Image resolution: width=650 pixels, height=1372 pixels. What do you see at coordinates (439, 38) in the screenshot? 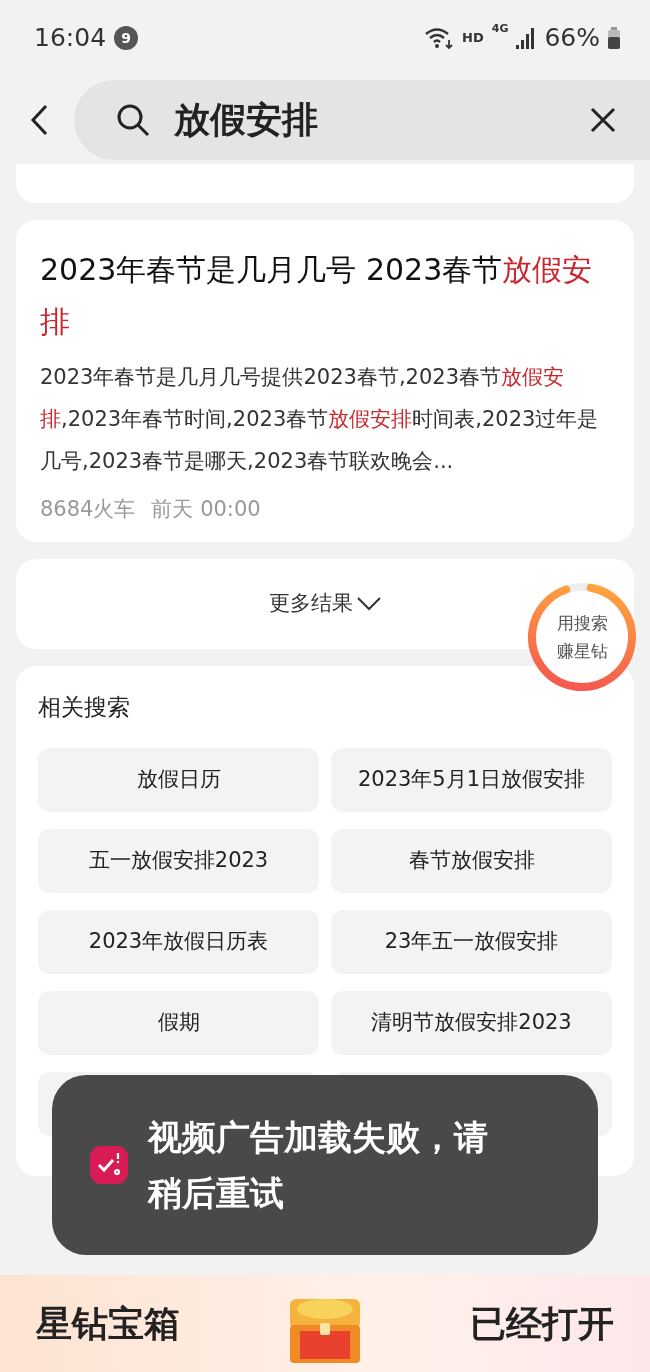
I see `wifi-icon` at bounding box center [439, 38].